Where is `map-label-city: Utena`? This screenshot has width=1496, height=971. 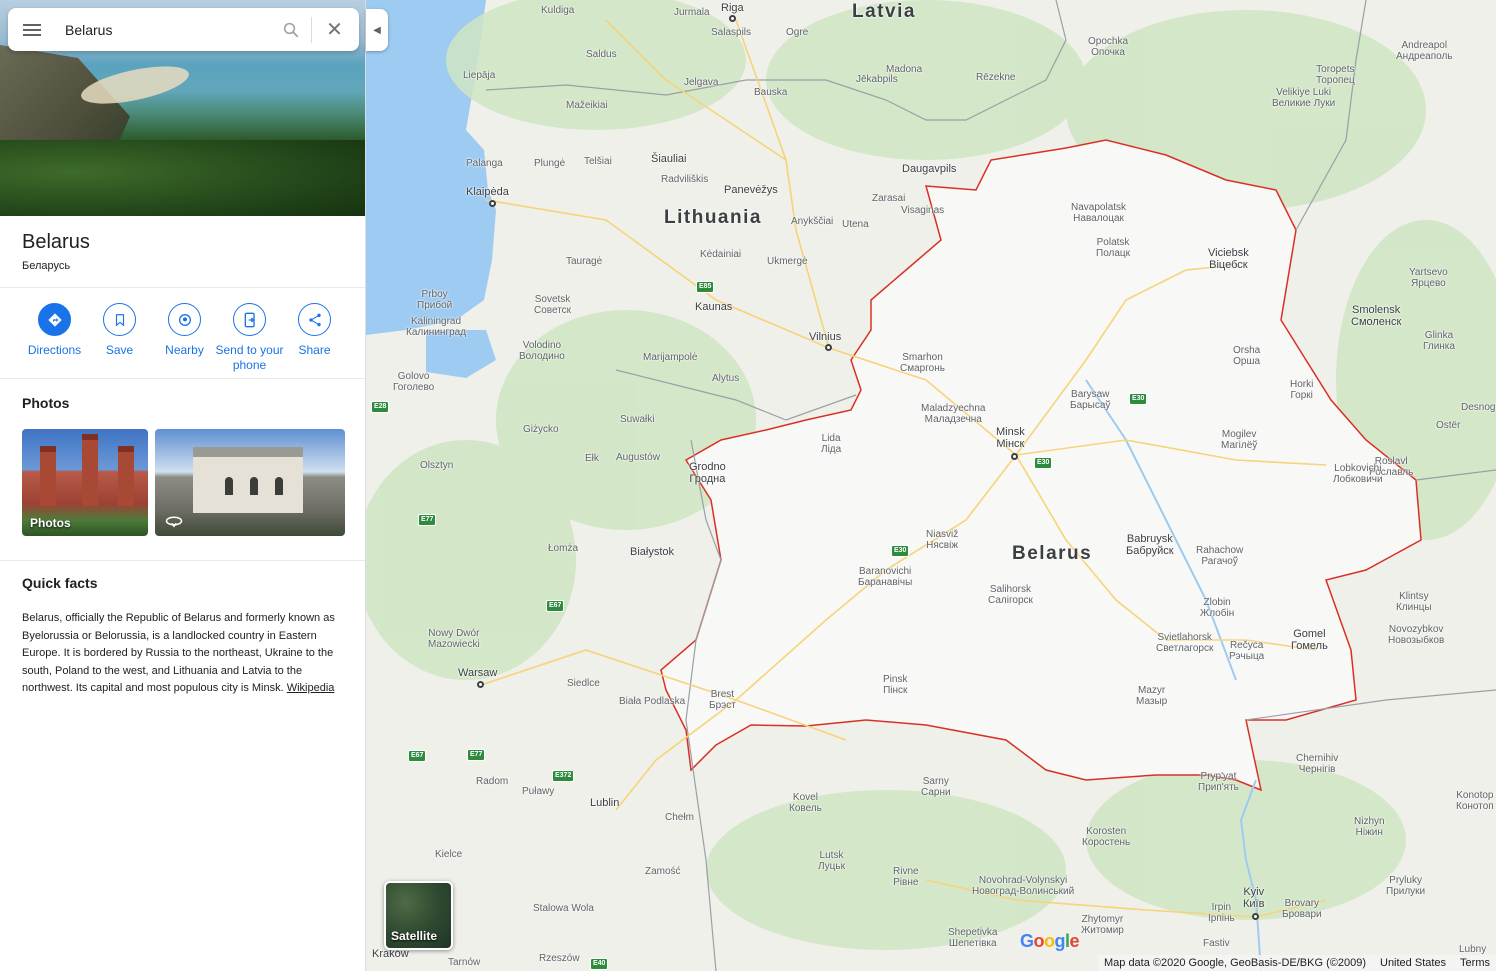 map-label-city: Utena is located at coordinates (855, 224).